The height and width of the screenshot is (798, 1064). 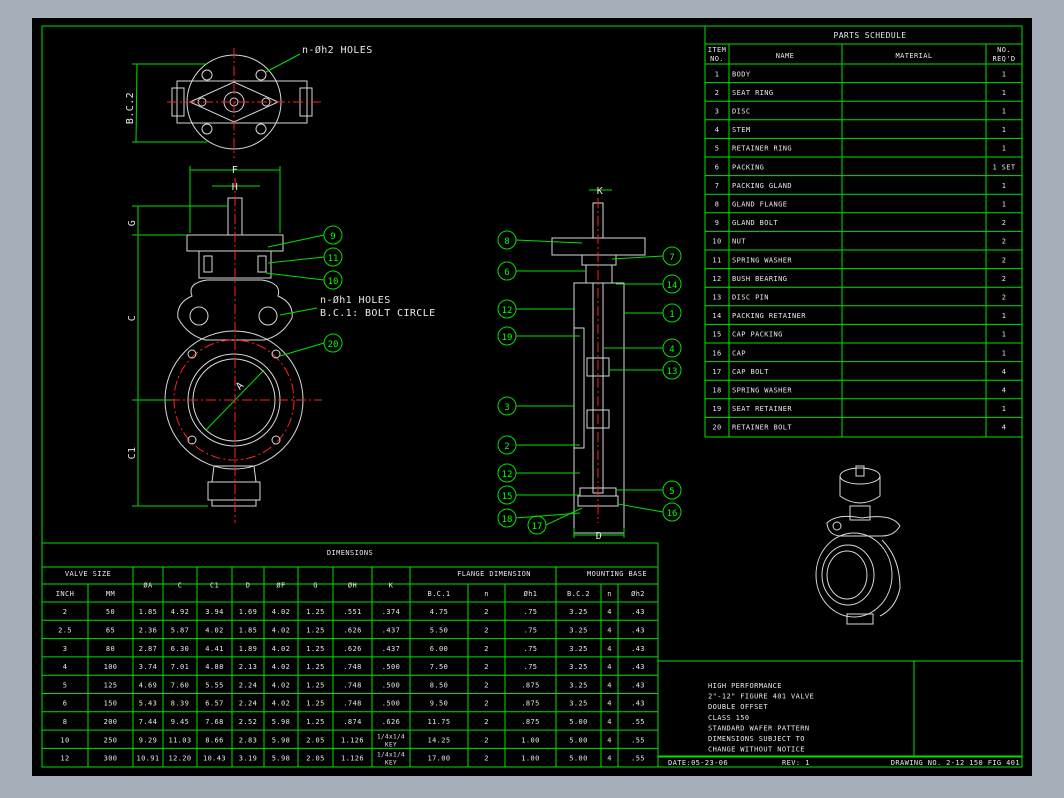 I want to click on parts-item-no: 11, so click(x=716, y=260).